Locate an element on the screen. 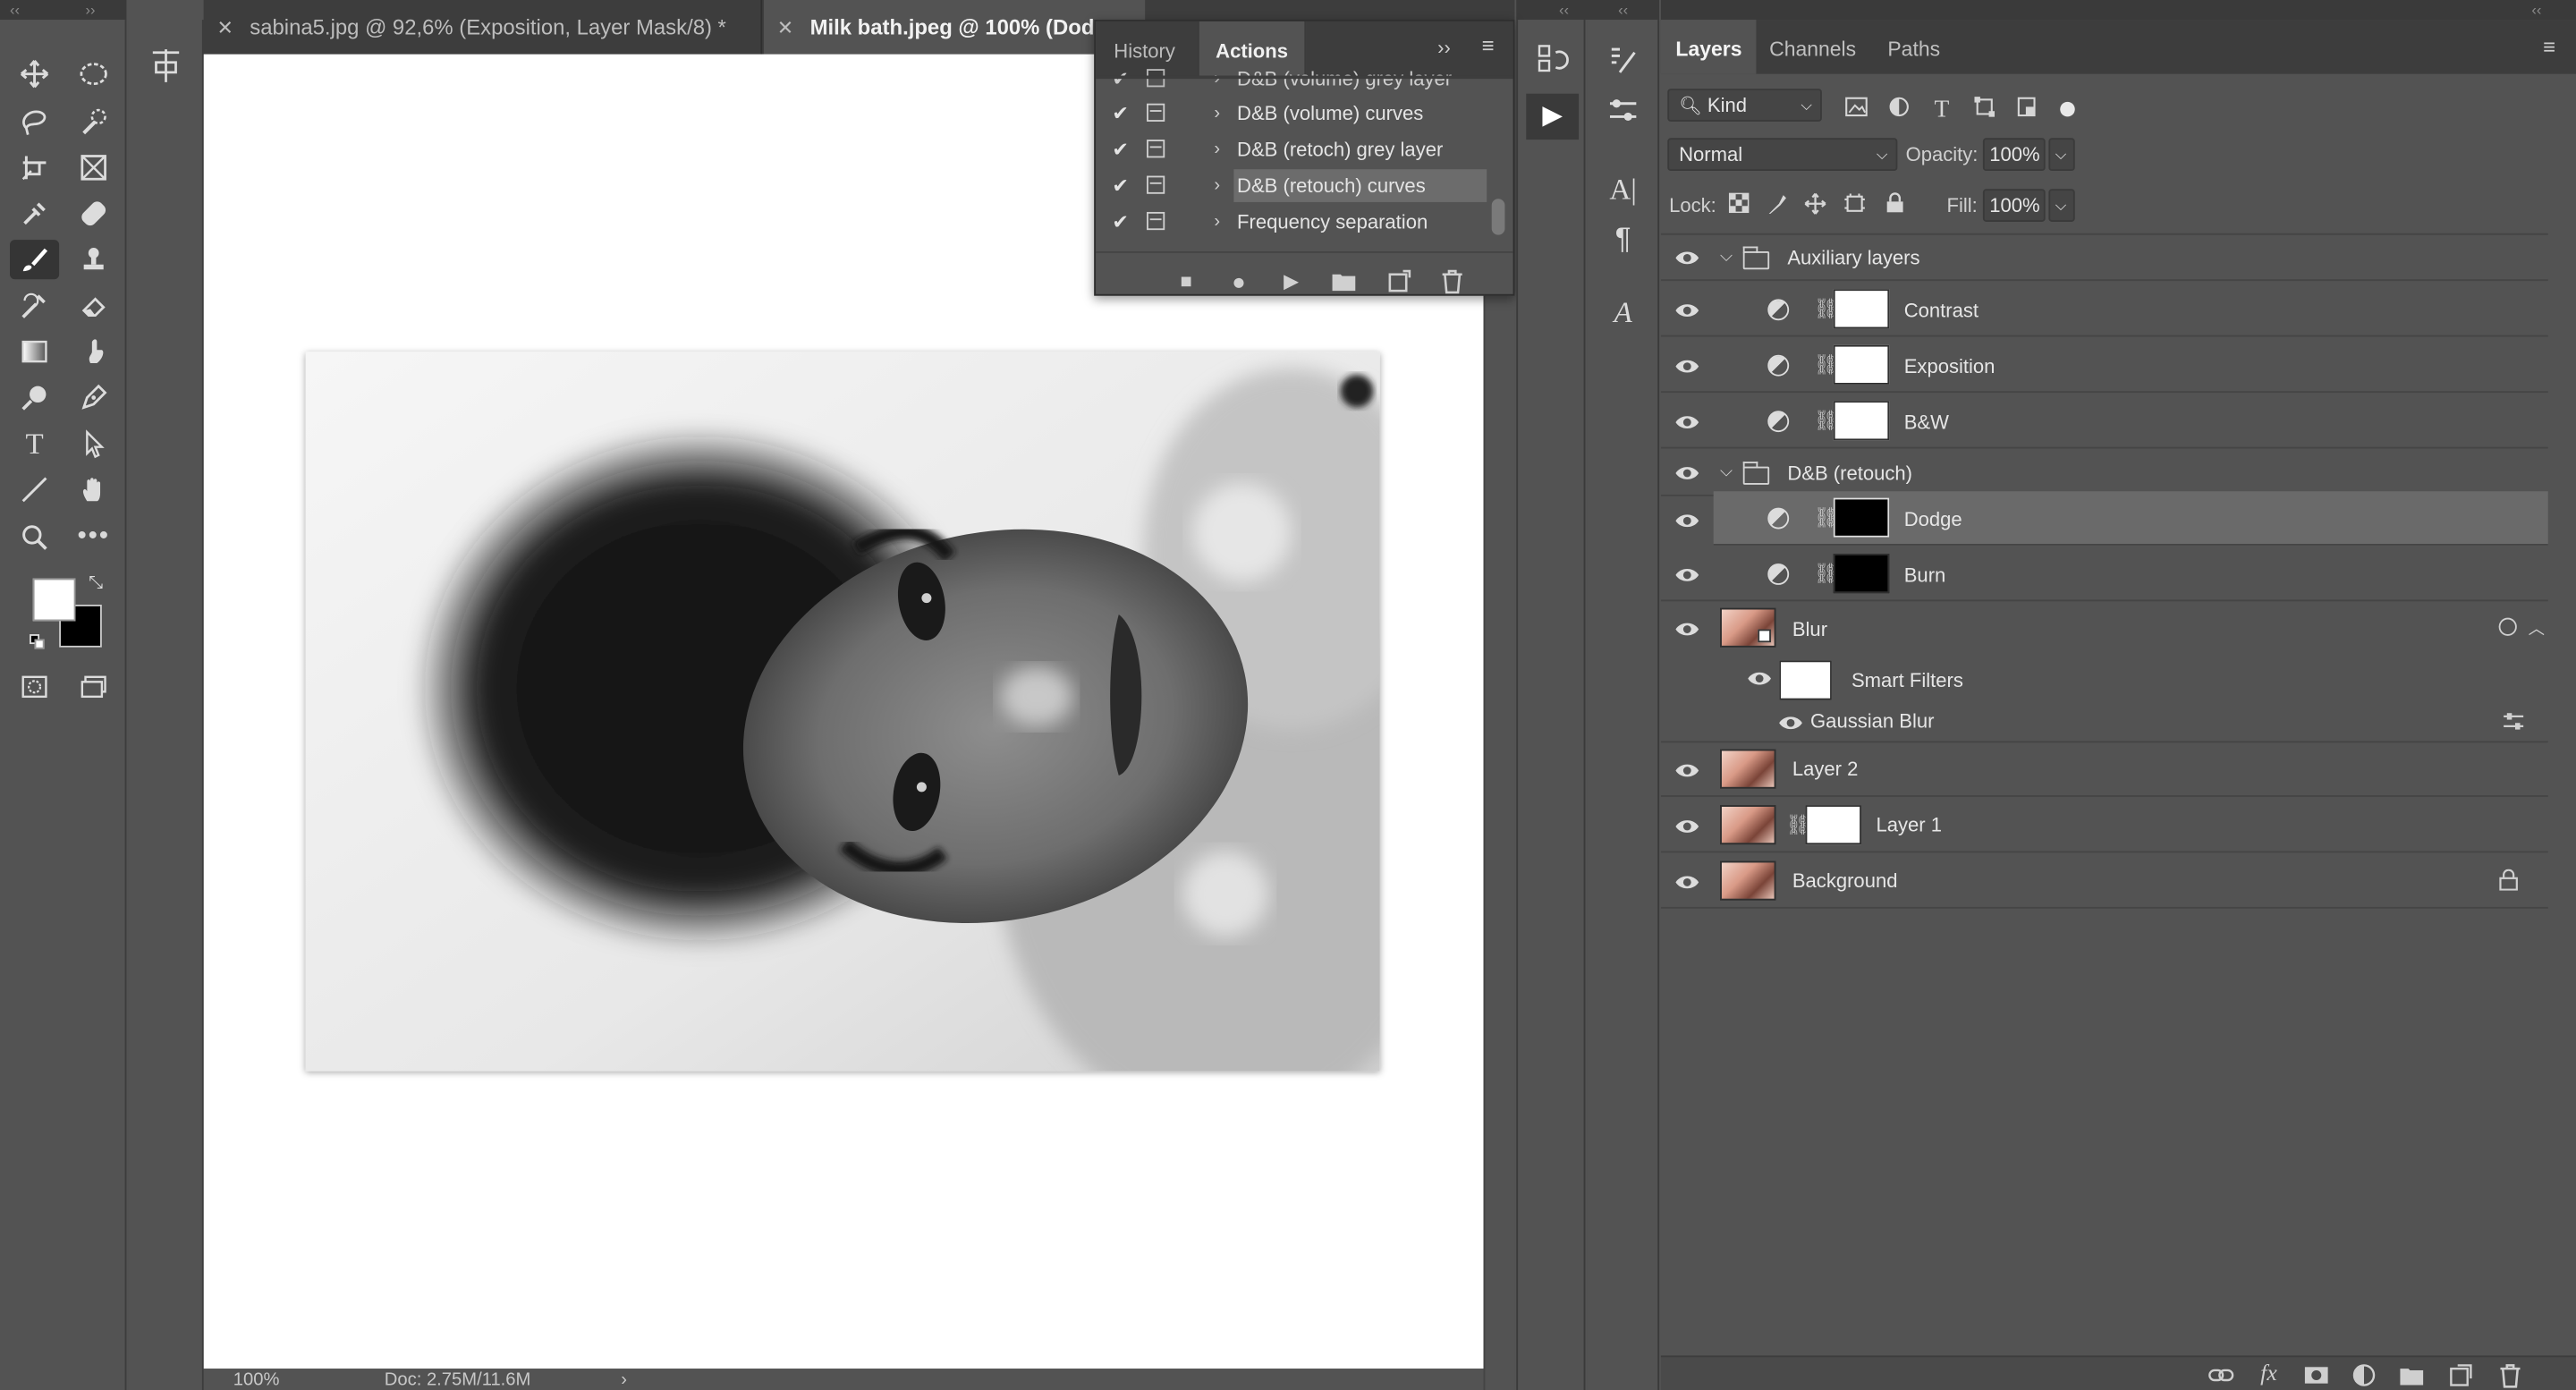  layer-row-blur: Blur ︿ Smart Filters Gaussian Blur is located at coordinates (2104, 673).